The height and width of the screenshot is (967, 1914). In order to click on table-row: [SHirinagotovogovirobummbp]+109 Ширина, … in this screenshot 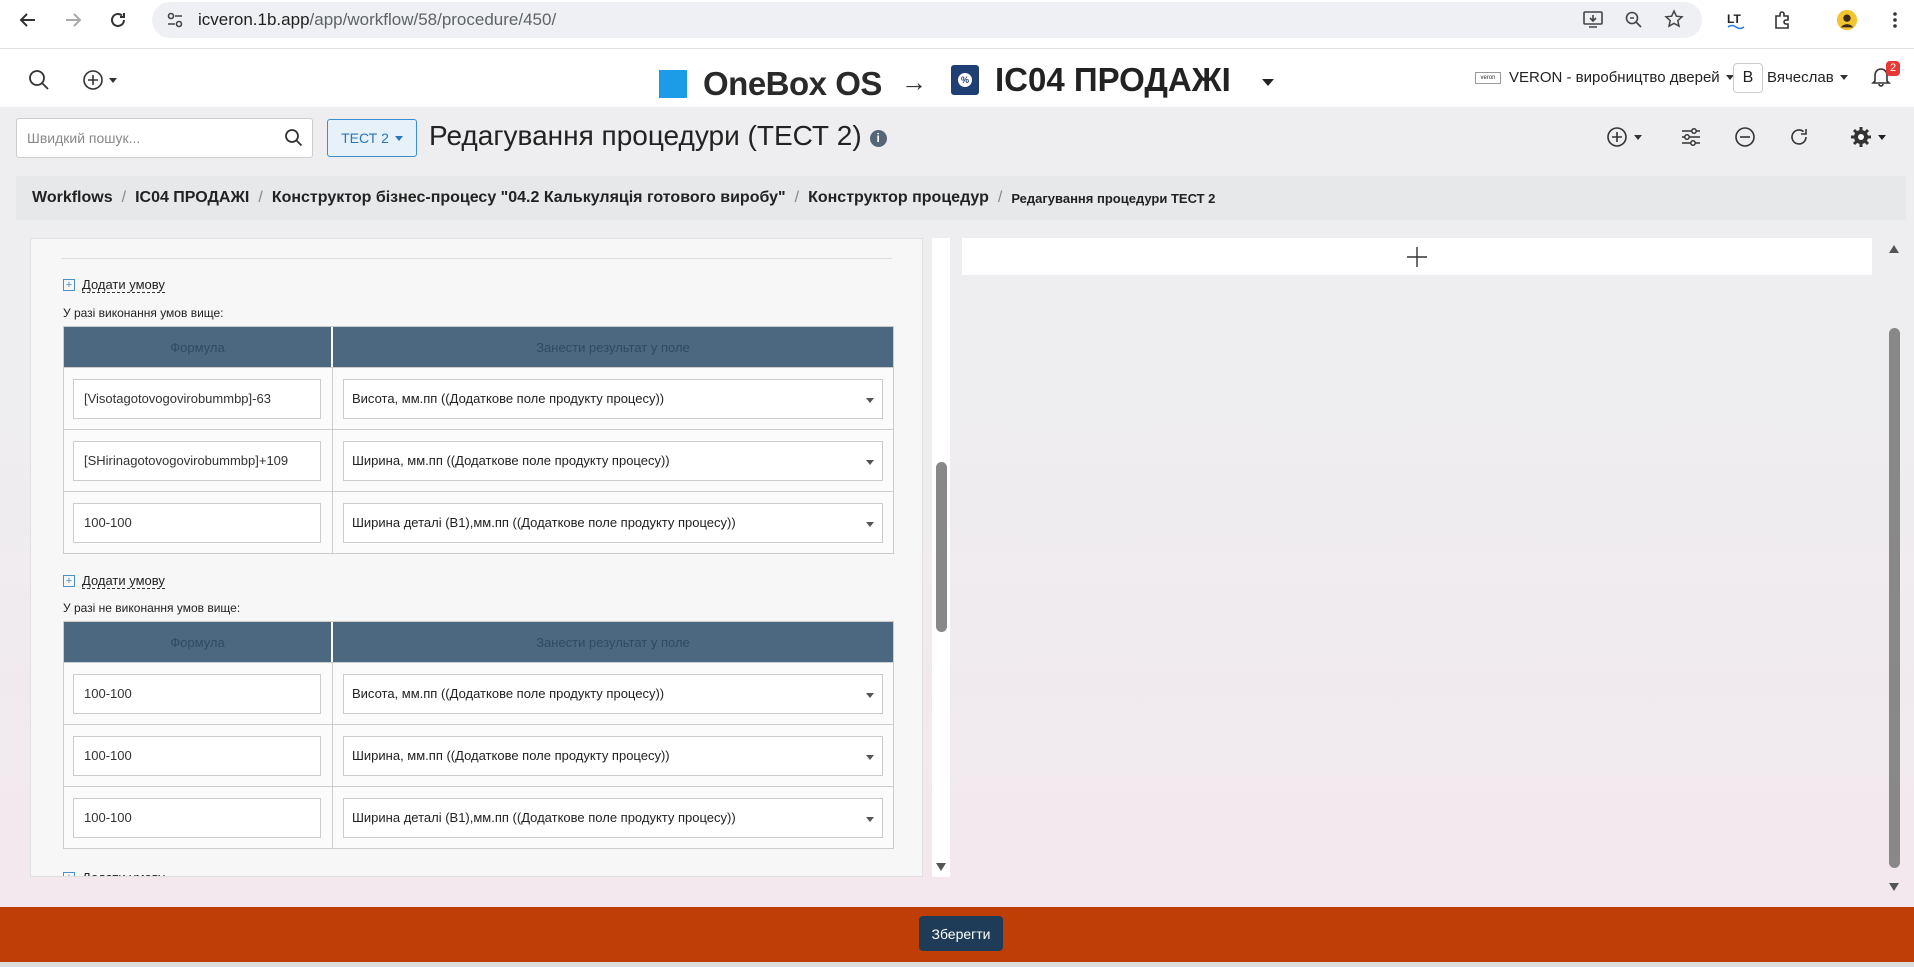, I will do `click(478, 460)`.